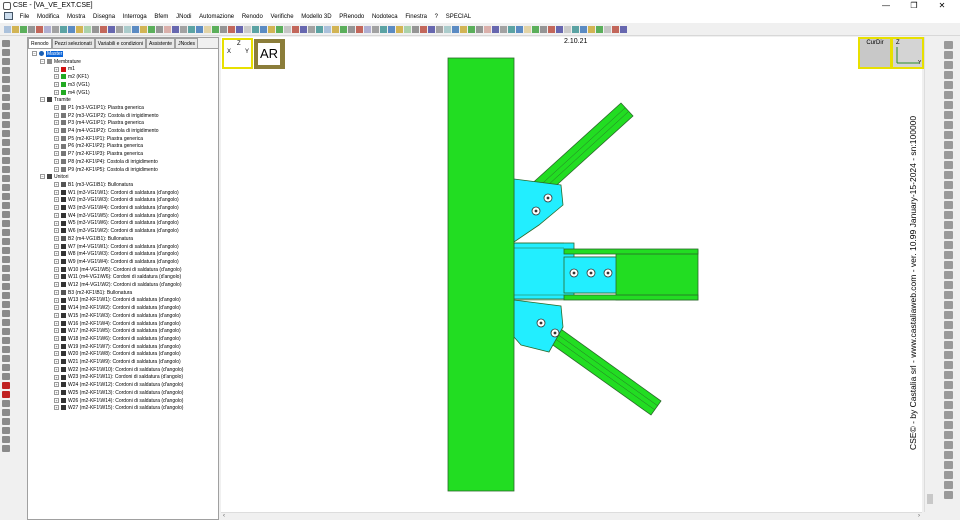  I want to click on tree-item: + m2 (KF1), so click(71, 77).